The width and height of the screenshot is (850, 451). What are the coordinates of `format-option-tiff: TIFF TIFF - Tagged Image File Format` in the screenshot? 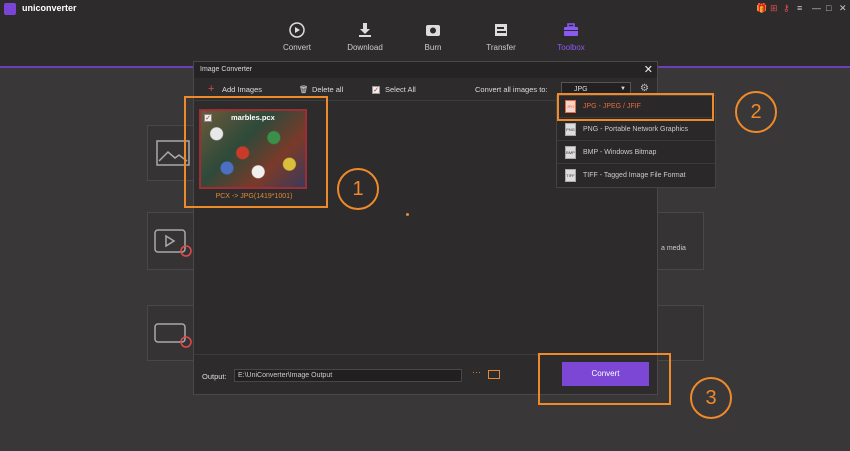 It's located at (636, 176).